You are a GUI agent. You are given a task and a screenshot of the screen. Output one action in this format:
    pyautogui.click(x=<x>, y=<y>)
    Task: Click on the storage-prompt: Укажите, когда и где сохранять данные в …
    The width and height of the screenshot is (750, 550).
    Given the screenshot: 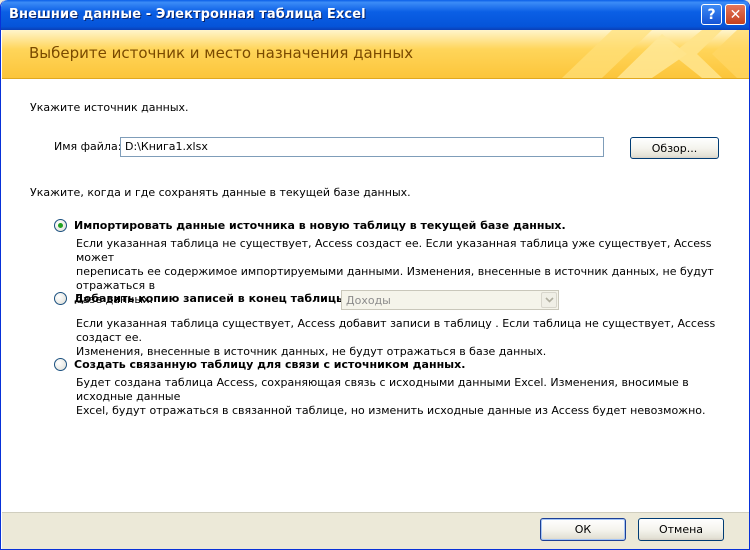 What is the action you would take?
    pyautogui.click(x=220, y=192)
    